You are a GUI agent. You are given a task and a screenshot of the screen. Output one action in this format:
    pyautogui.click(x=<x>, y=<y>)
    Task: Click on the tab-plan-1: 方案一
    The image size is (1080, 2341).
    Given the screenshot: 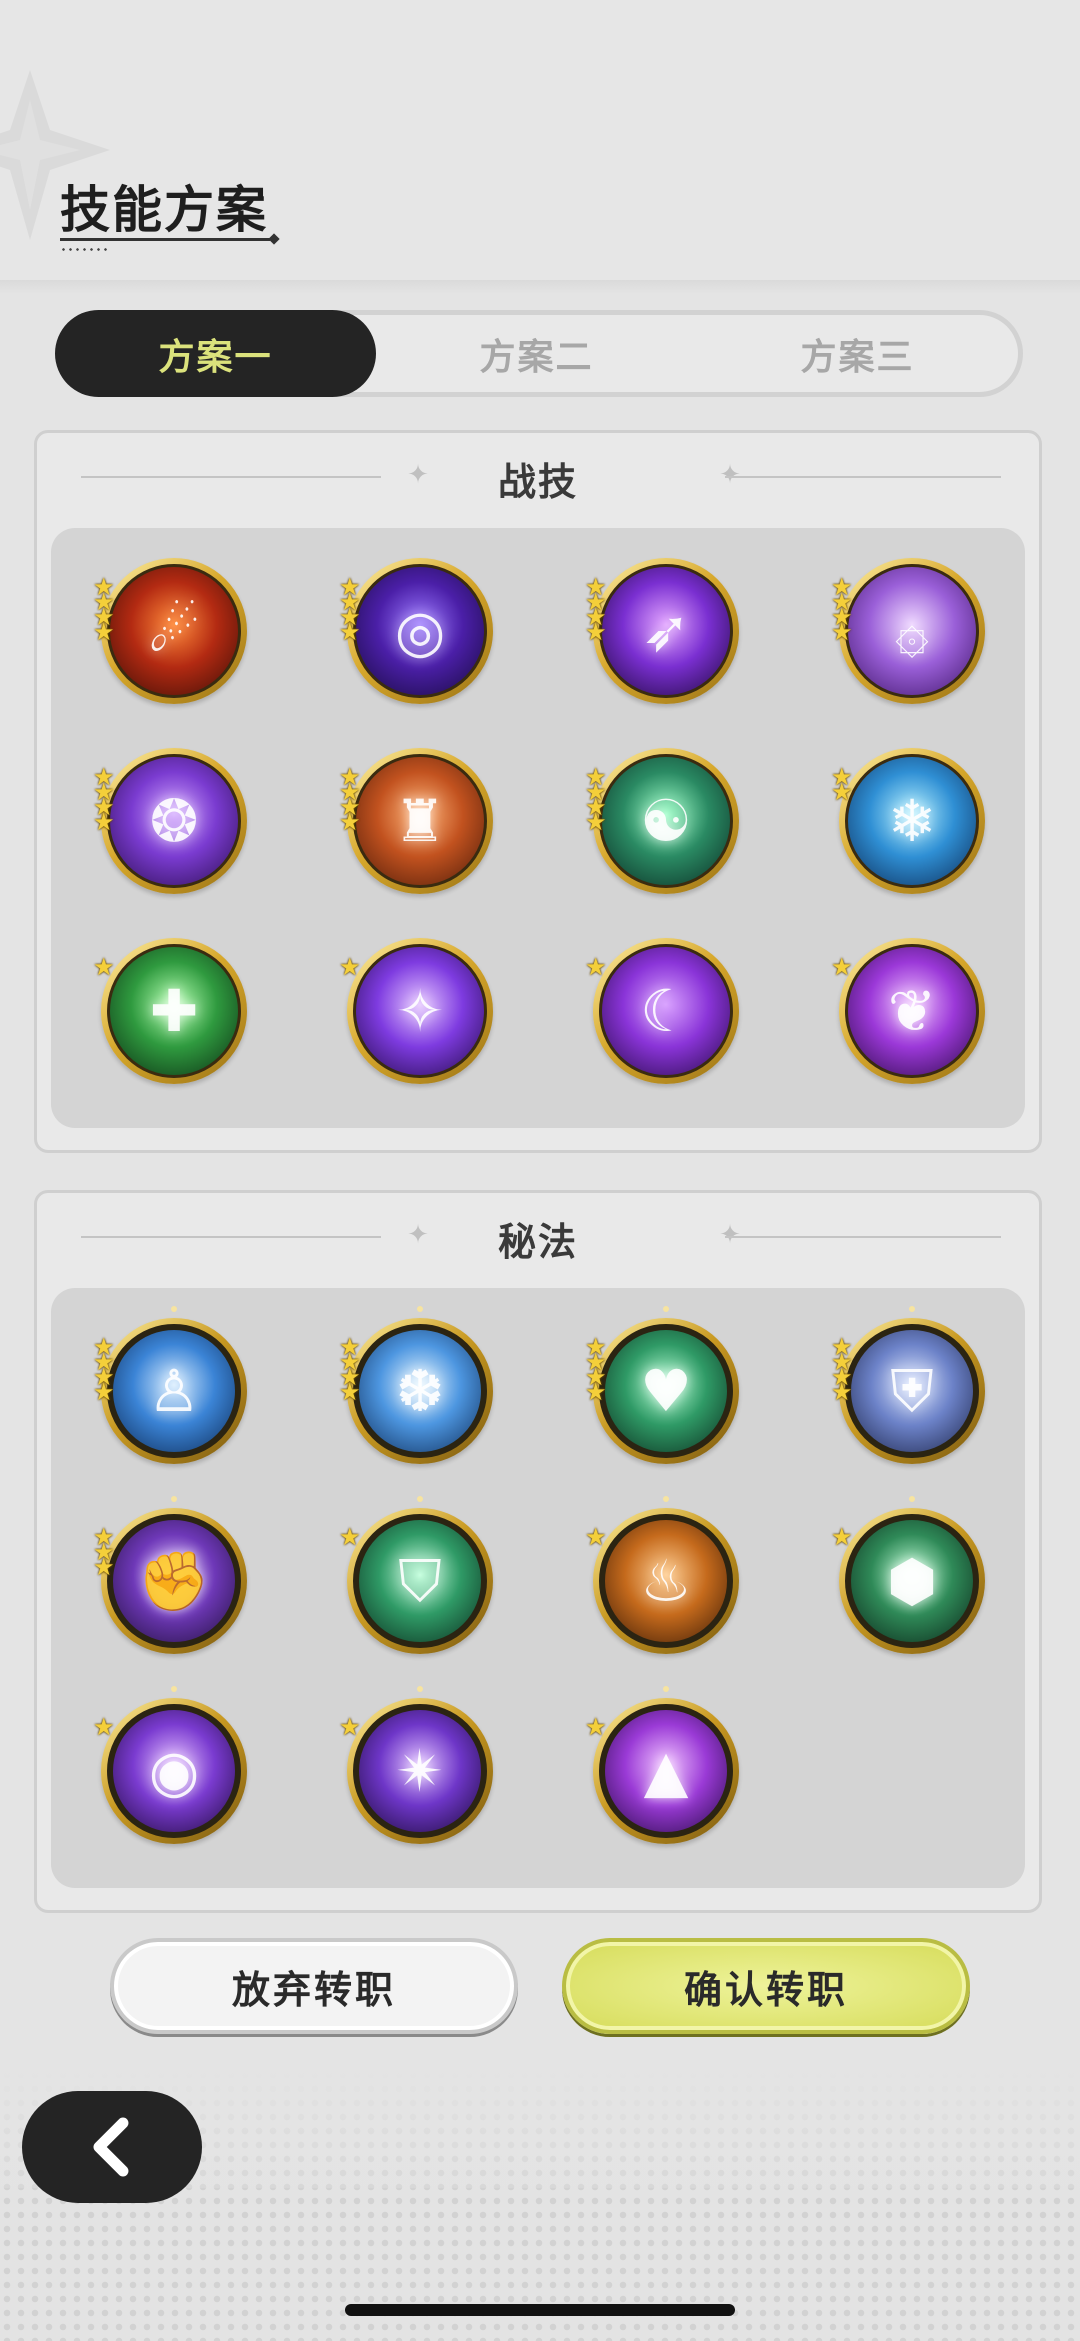 What is the action you would take?
    pyautogui.click(x=215, y=353)
    